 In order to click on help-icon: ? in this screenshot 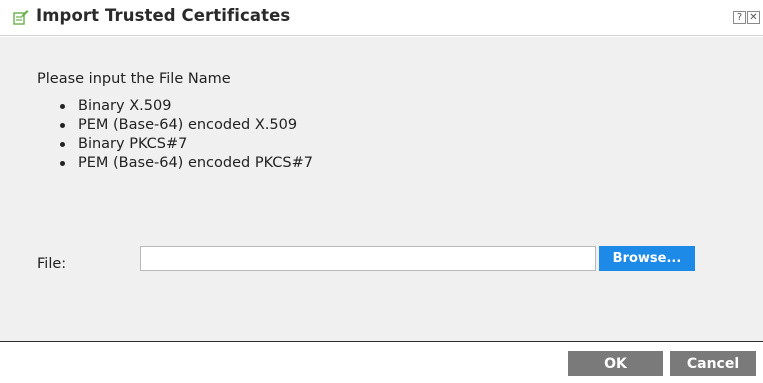, I will do `click(739, 17)`.